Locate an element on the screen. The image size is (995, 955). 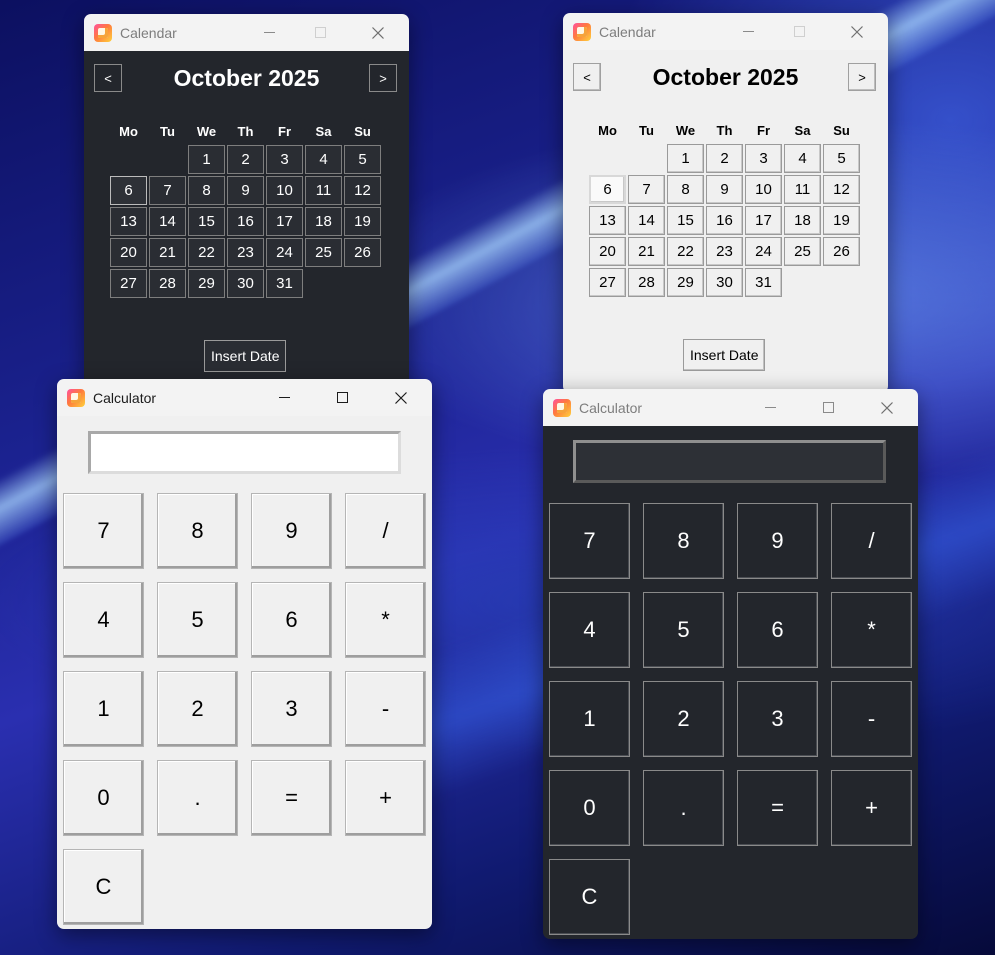
calc-key: = is located at coordinates (291, 798).